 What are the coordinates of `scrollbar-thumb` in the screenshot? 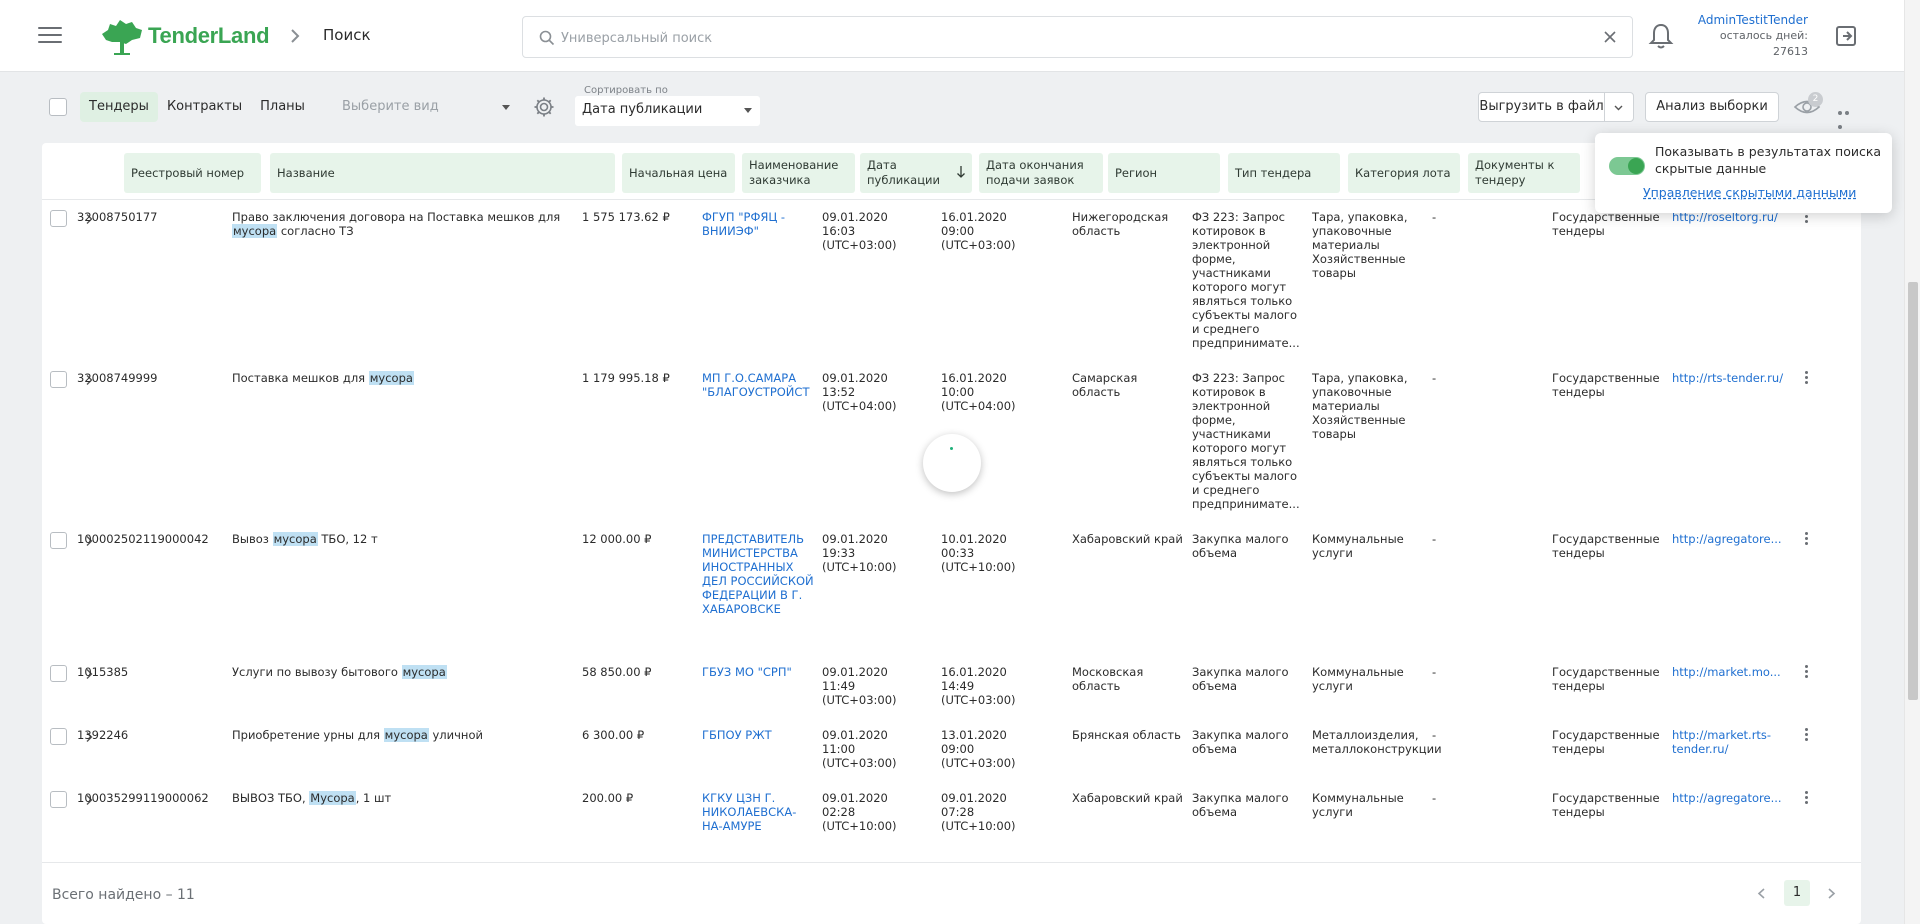 It's located at (1913, 491).